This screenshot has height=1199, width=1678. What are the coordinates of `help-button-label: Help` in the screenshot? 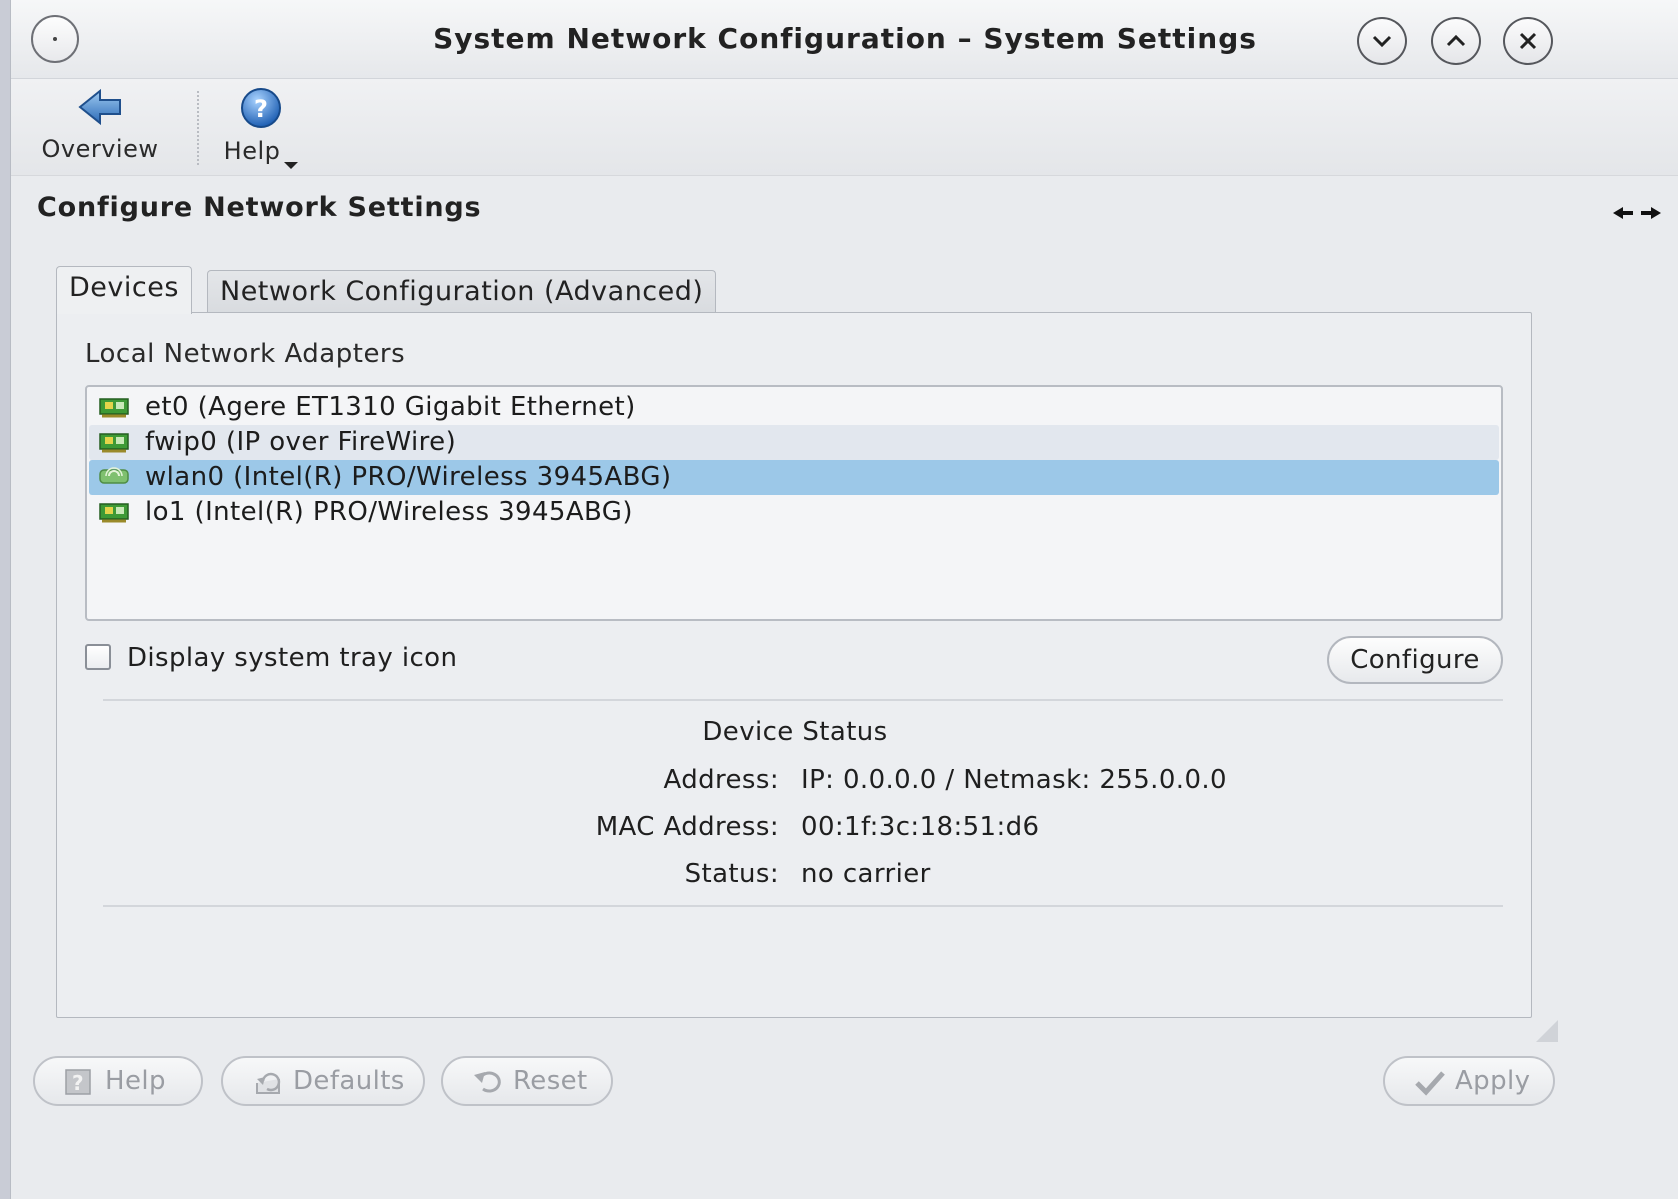 It's located at (135, 1081).